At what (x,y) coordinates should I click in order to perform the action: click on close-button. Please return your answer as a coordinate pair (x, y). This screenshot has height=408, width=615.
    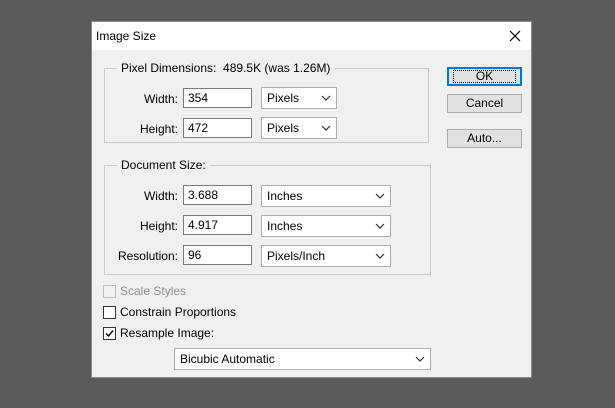
    Looking at the image, I should click on (515, 36).